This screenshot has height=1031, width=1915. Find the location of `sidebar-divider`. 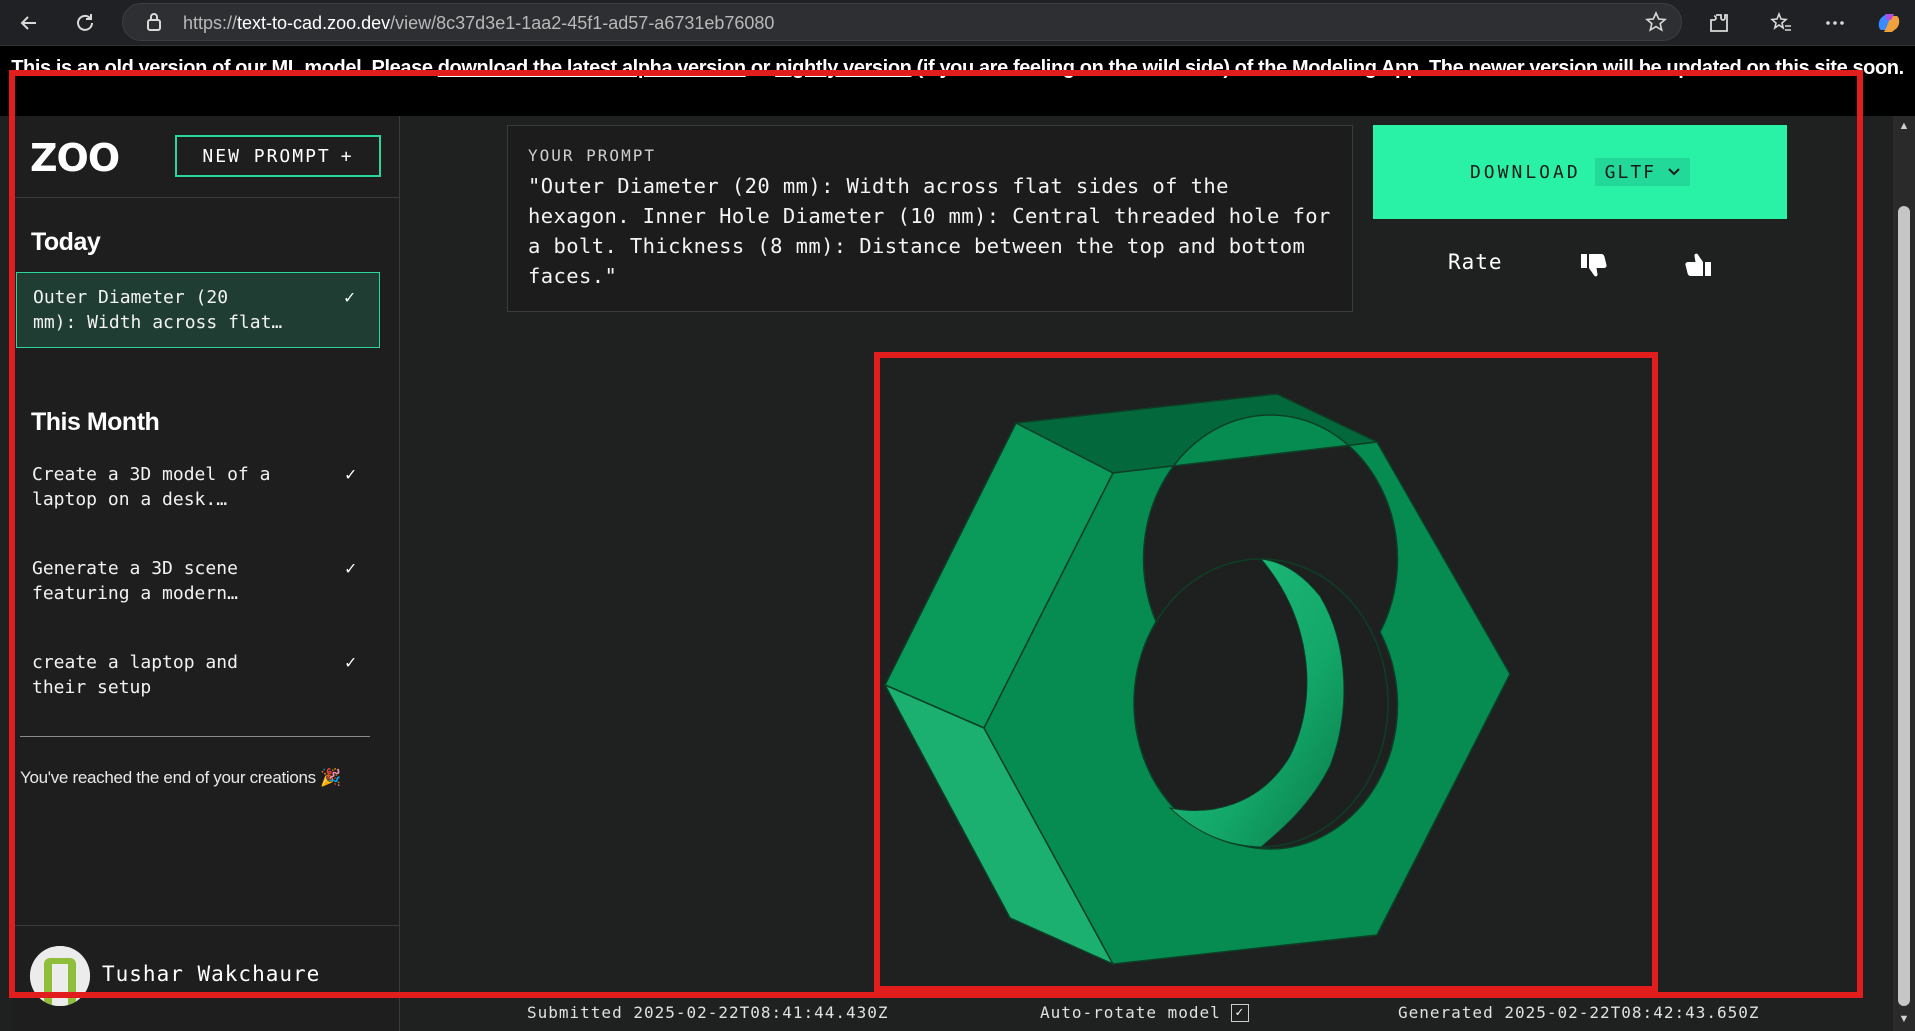

sidebar-divider is located at coordinates (195, 736).